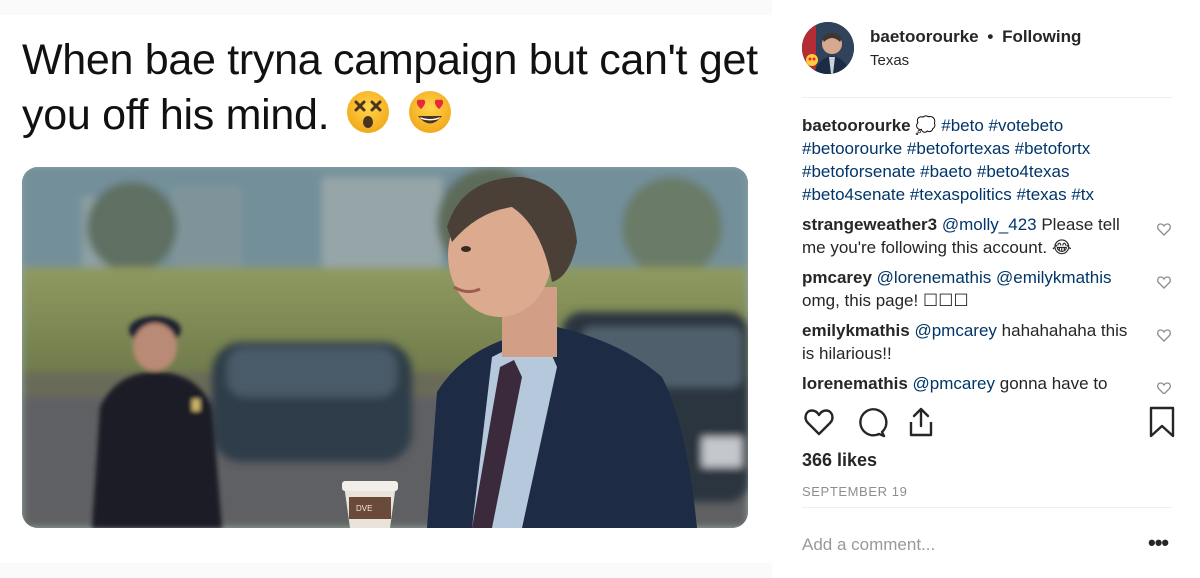 The width and height of the screenshot is (1200, 578). I want to click on comment-text: gonna have to, so click(1053, 383).